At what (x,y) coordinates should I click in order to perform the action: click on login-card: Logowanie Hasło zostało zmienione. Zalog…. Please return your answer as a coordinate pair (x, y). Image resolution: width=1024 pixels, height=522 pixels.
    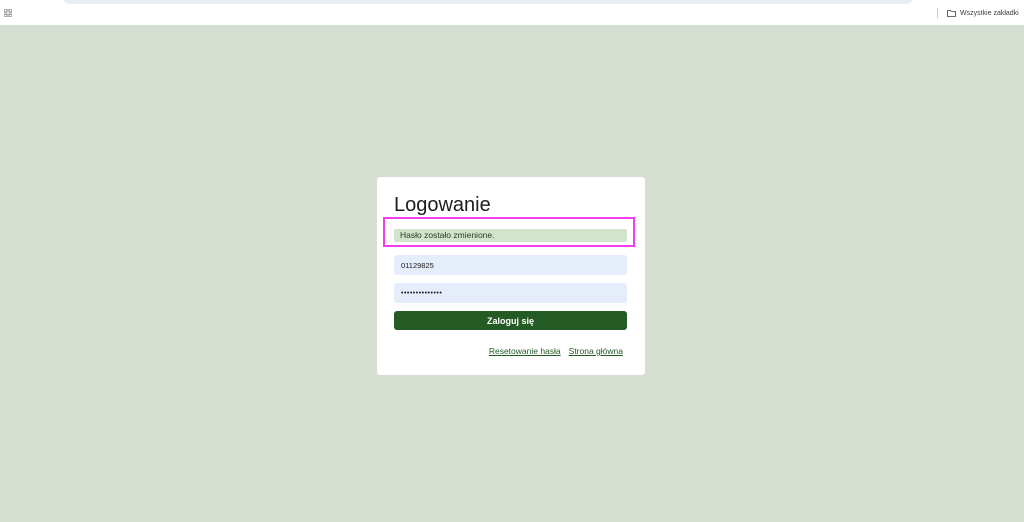
    Looking at the image, I should click on (511, 276).